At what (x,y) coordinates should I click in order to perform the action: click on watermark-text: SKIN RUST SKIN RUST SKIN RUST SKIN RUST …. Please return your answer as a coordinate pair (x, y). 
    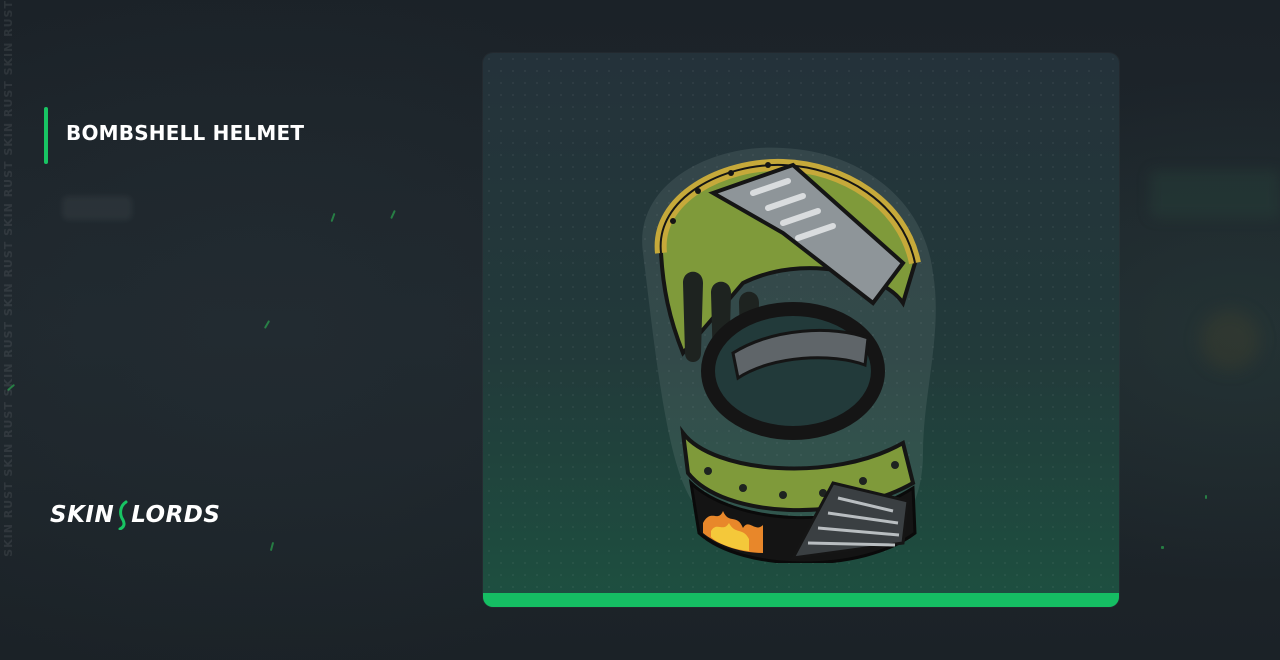
    Looking at the image, I should click on (8, 278).